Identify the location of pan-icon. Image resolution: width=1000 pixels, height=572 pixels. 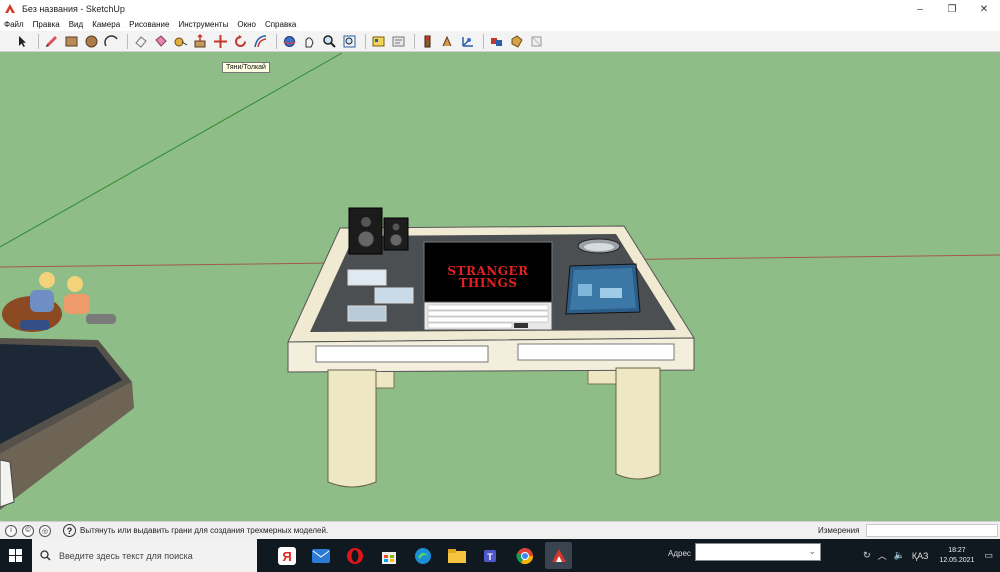
(309, 41).